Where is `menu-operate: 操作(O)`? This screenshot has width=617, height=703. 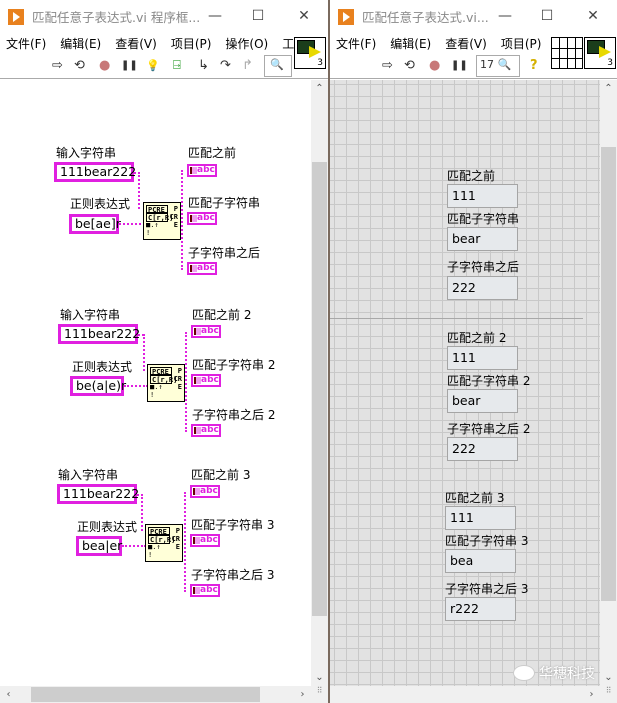
menu-operate: 操作(O) is located at coordinates (246, 43).